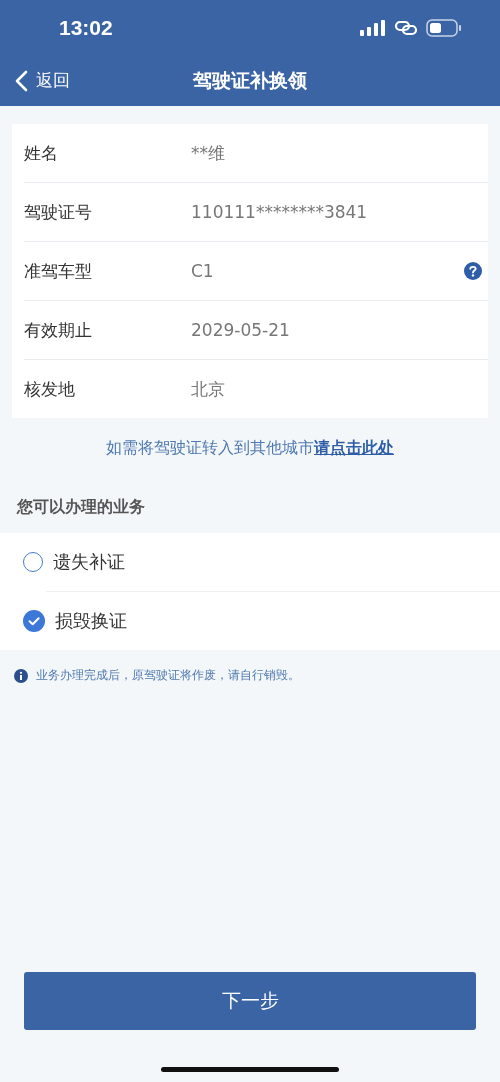 This screenshot has width=500, height=1082. What do you see at coordinates (373, 27) in the screenshot?
I see `signal-icon` at bounding box center [373, 27].